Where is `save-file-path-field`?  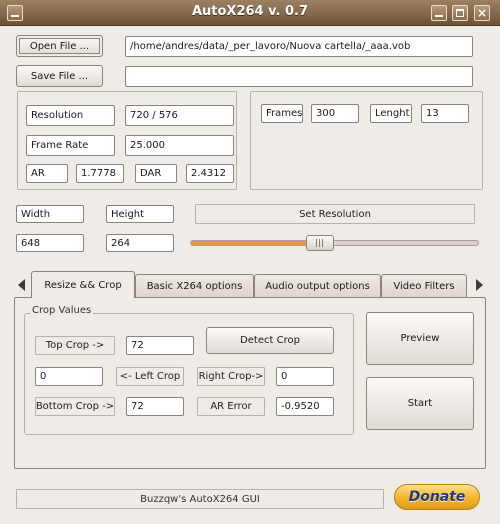
save-file-path-field is located at coordinates (299, 76).